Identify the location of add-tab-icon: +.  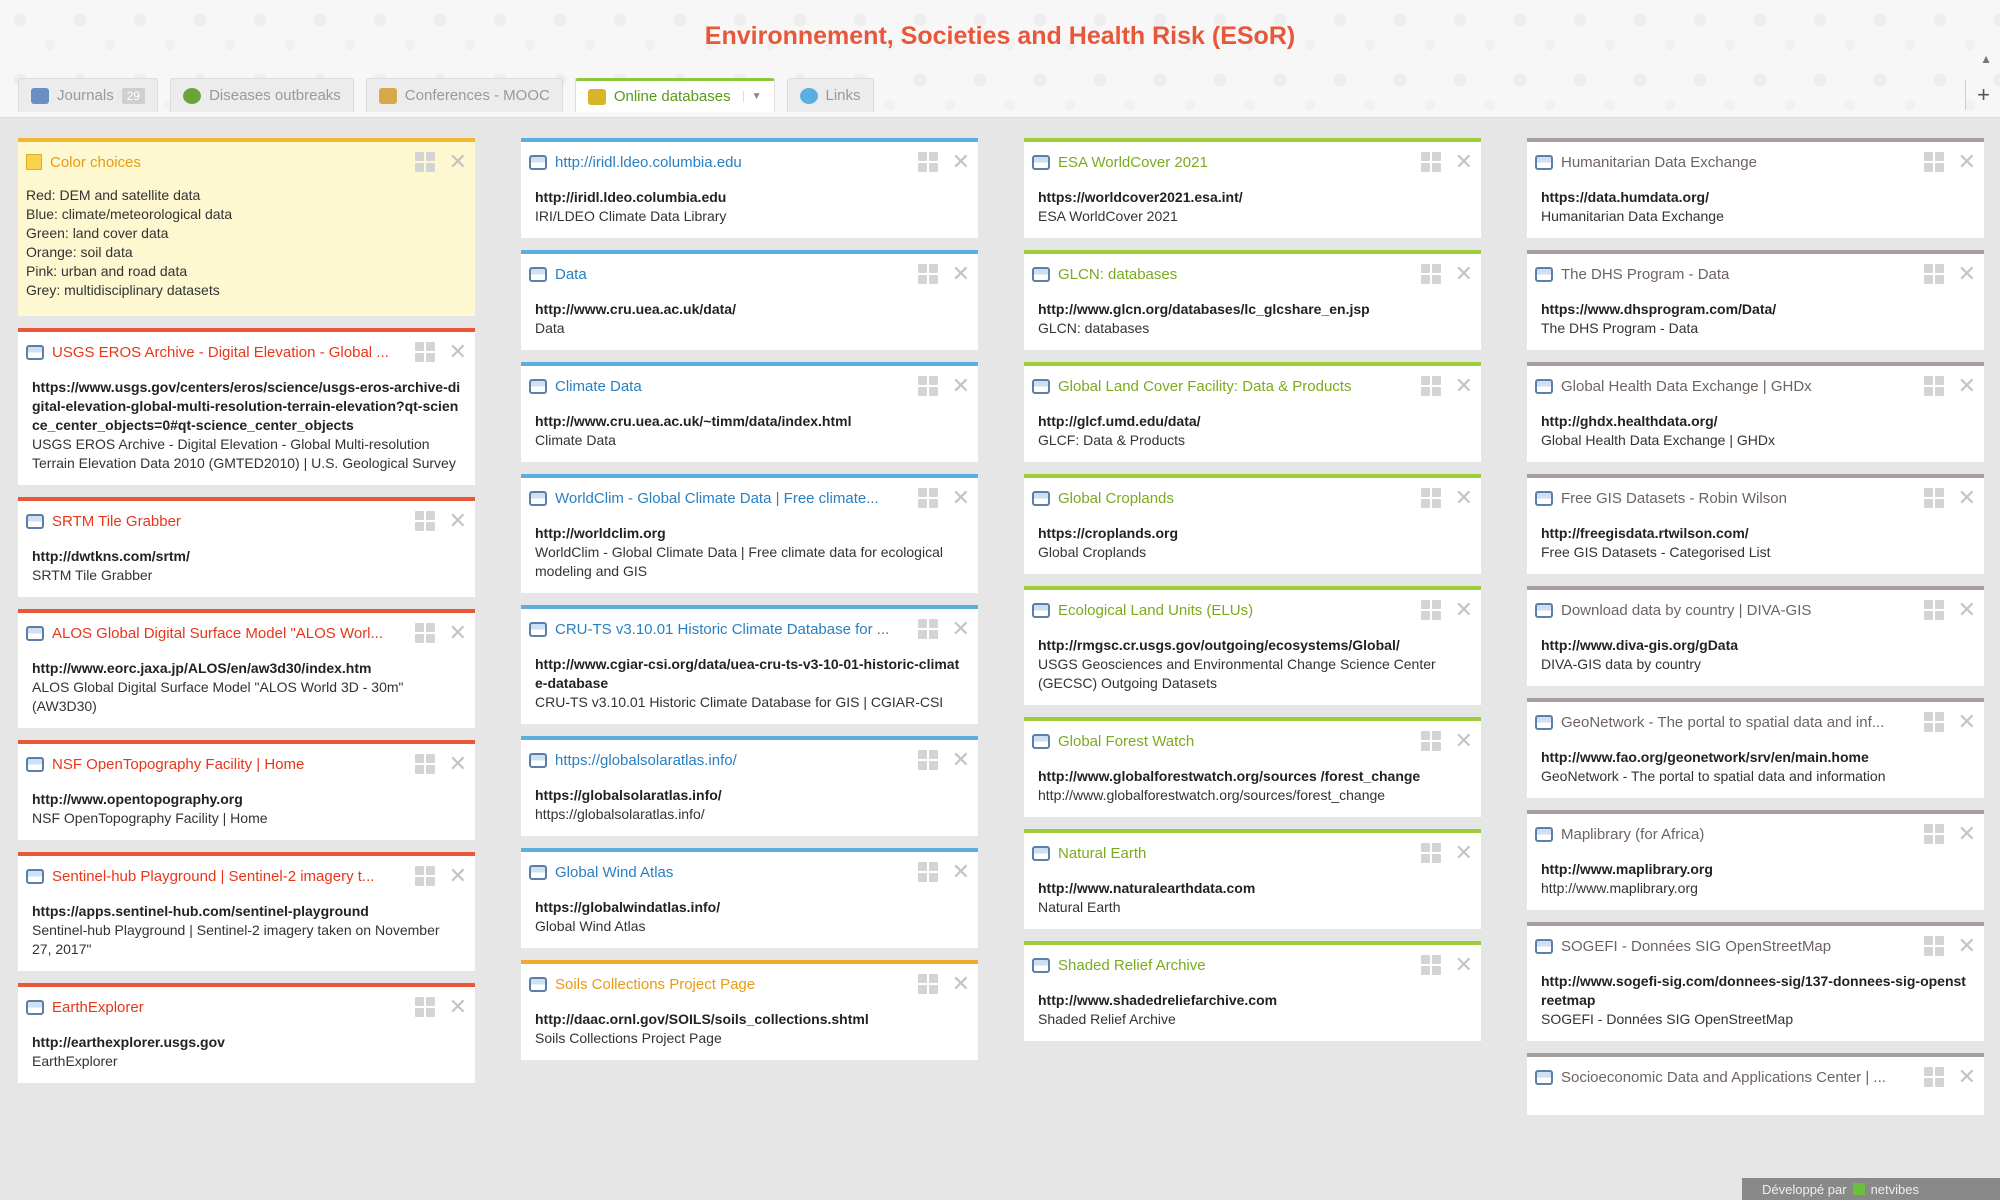
(1983, 95).